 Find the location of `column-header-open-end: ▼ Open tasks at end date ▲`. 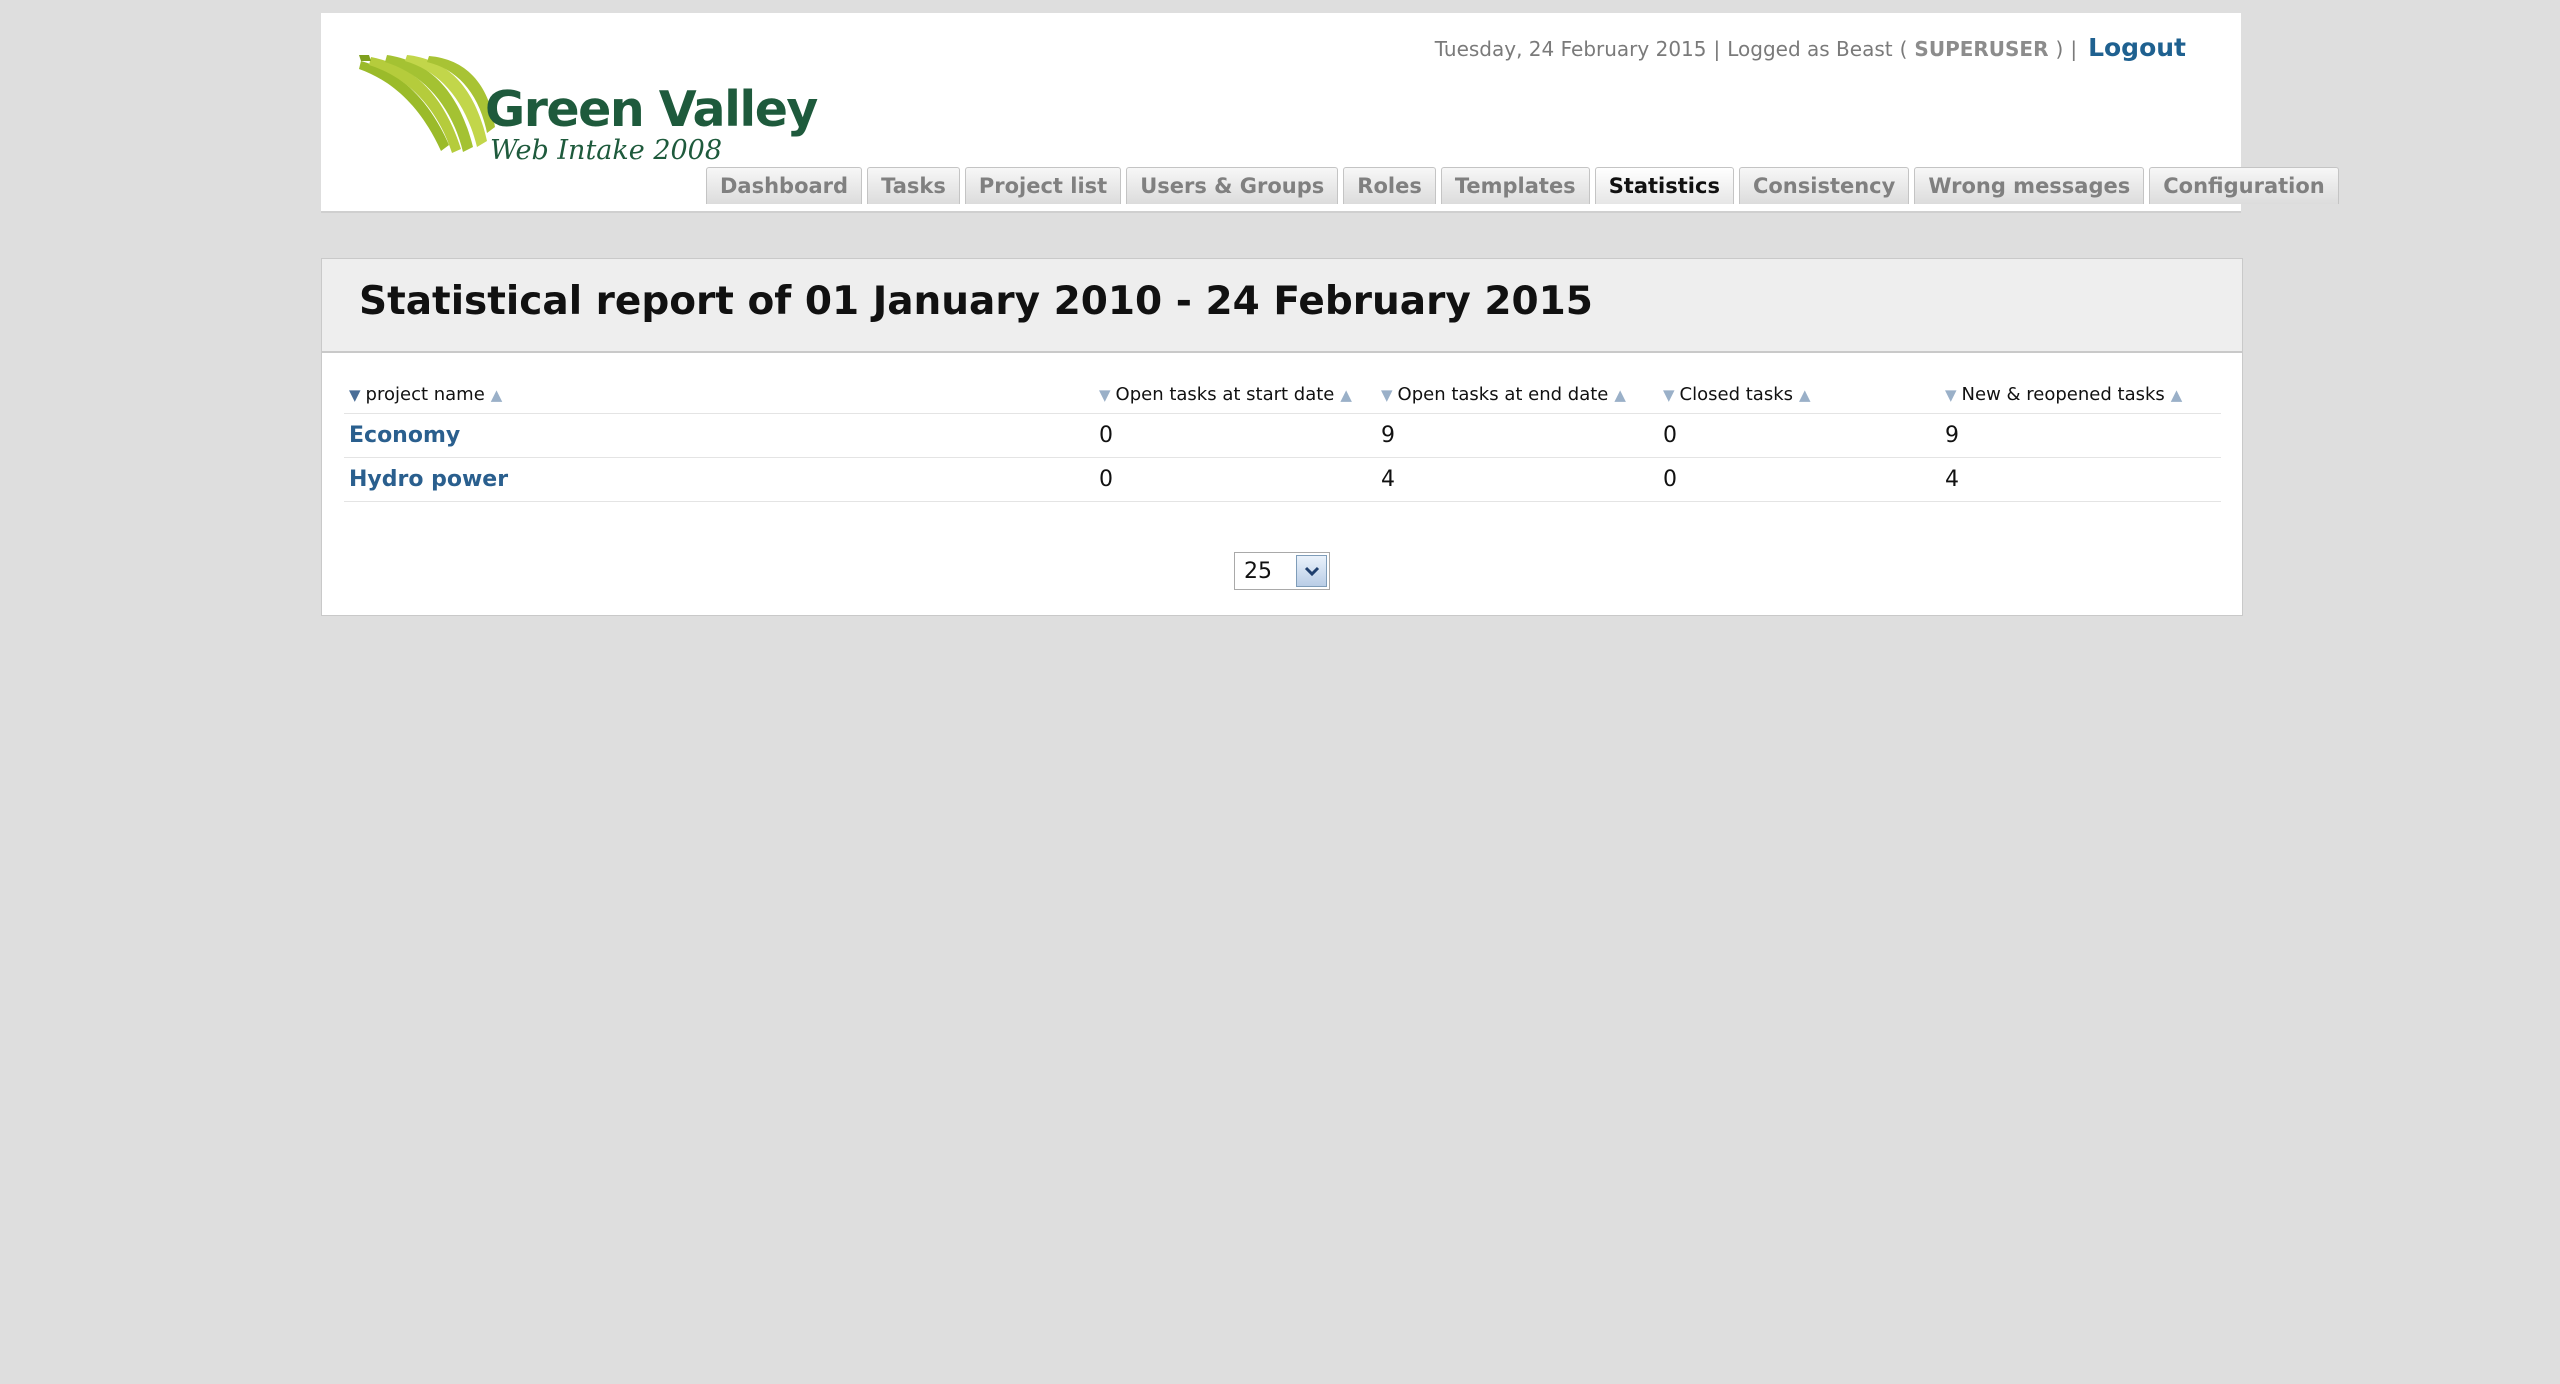

column-header-open-end: ▼ Open tasks at end date ▲ is located at coordinates (1517, 394).